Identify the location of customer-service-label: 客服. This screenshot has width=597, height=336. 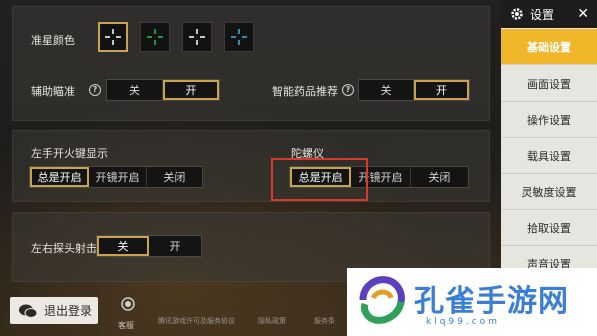
(126, 325).